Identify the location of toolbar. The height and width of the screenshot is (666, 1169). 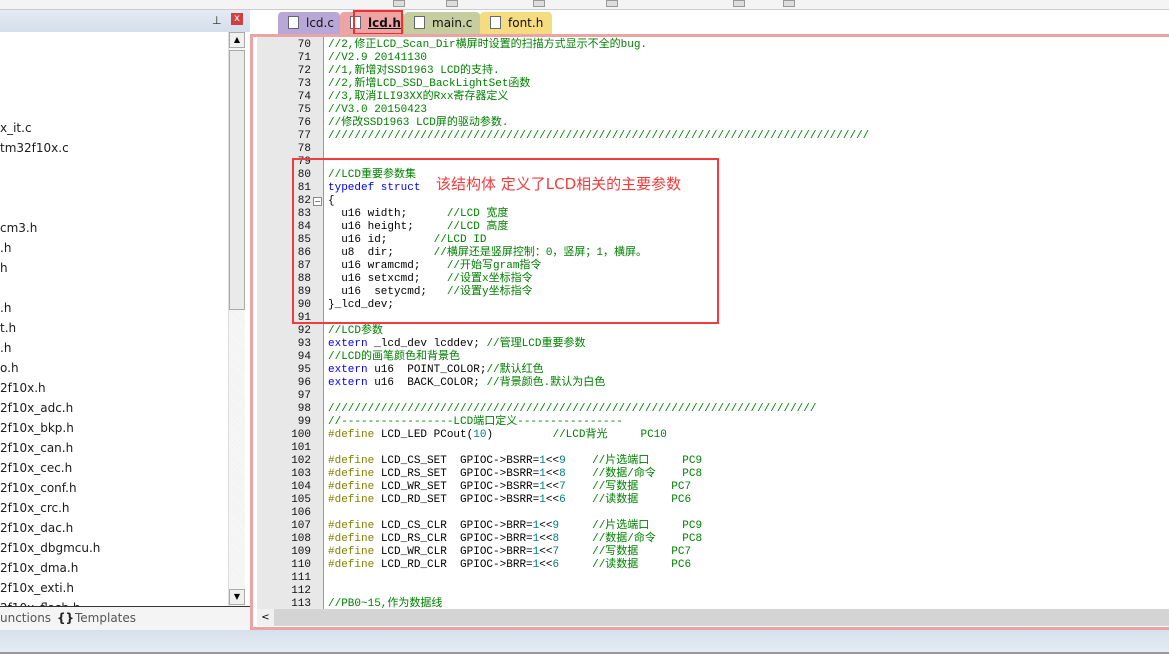
(584, 5).